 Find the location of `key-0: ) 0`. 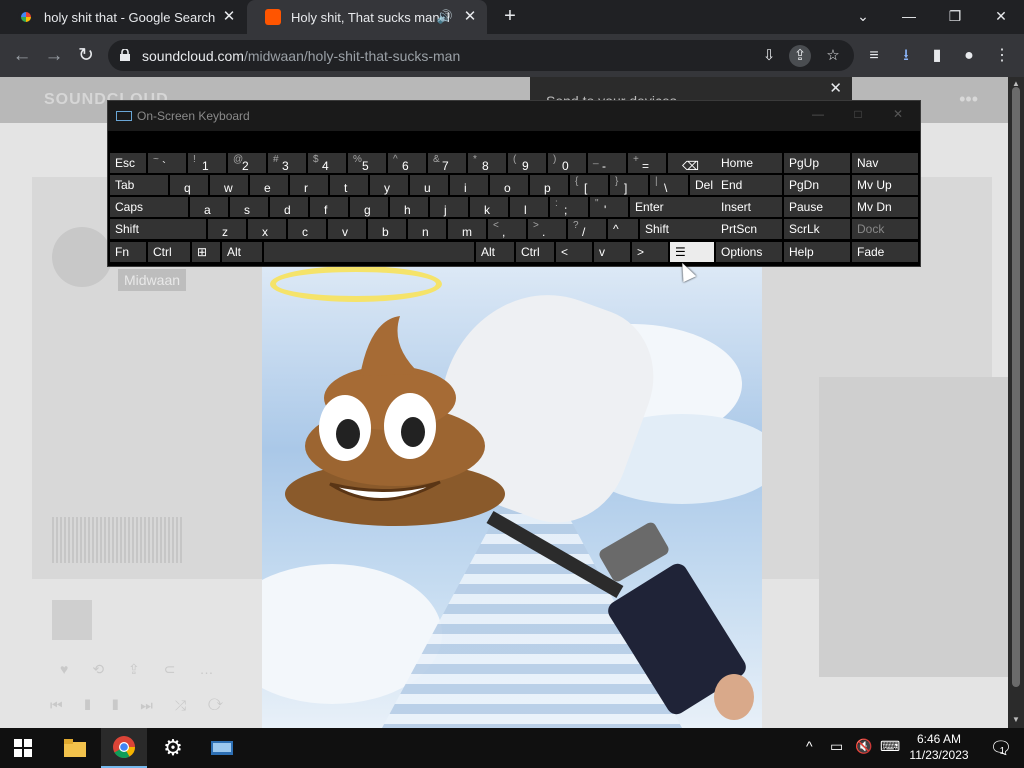

key-0: ) 0 is located at coordinates (567, 163).